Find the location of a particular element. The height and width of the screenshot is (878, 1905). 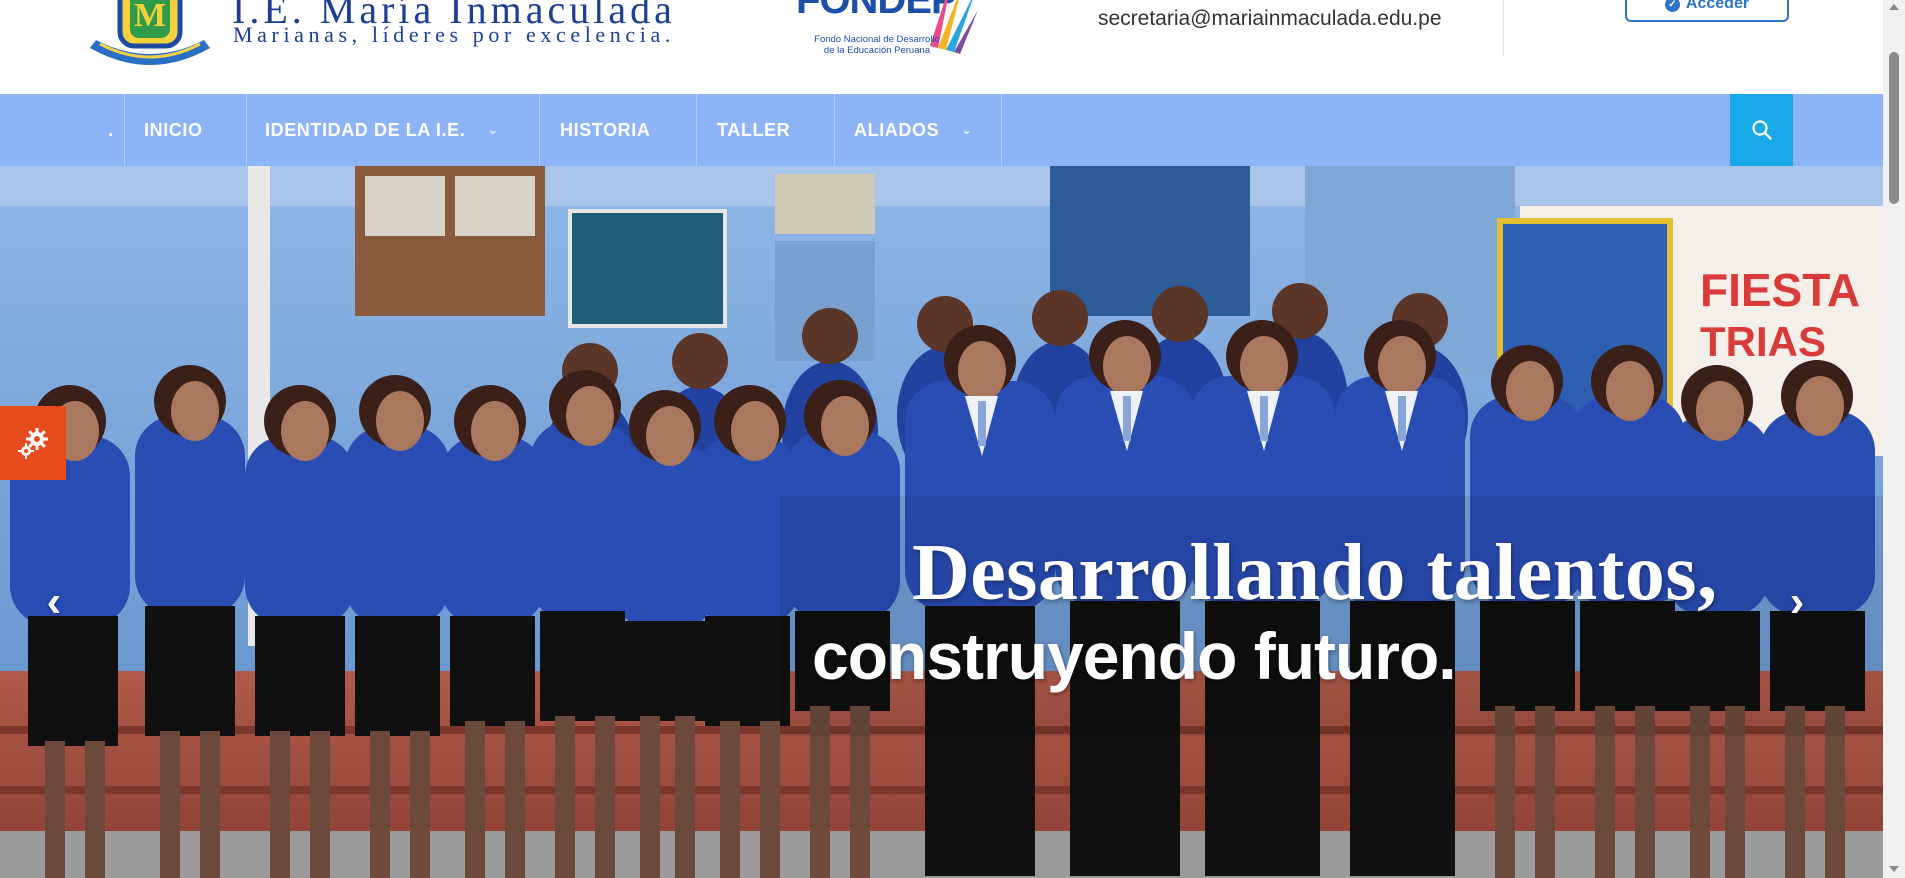

scroll-down-arrow-icon is located at coordinates (1894, 869).